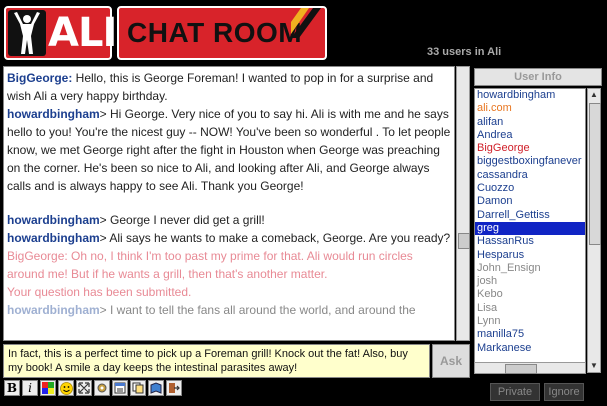 The width and height of the screenshot is (607, 406). I want to click on user-list-item: Andrea, so click(530, 135).